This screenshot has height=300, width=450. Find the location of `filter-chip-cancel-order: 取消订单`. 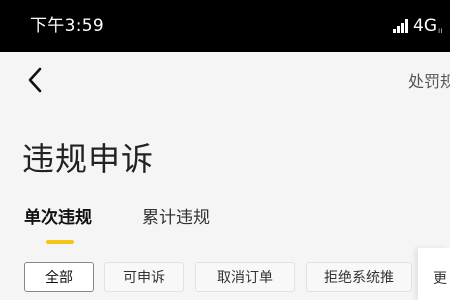

filter-chip-cancel-order: 取消订单 is located at coordinates (245, 277).